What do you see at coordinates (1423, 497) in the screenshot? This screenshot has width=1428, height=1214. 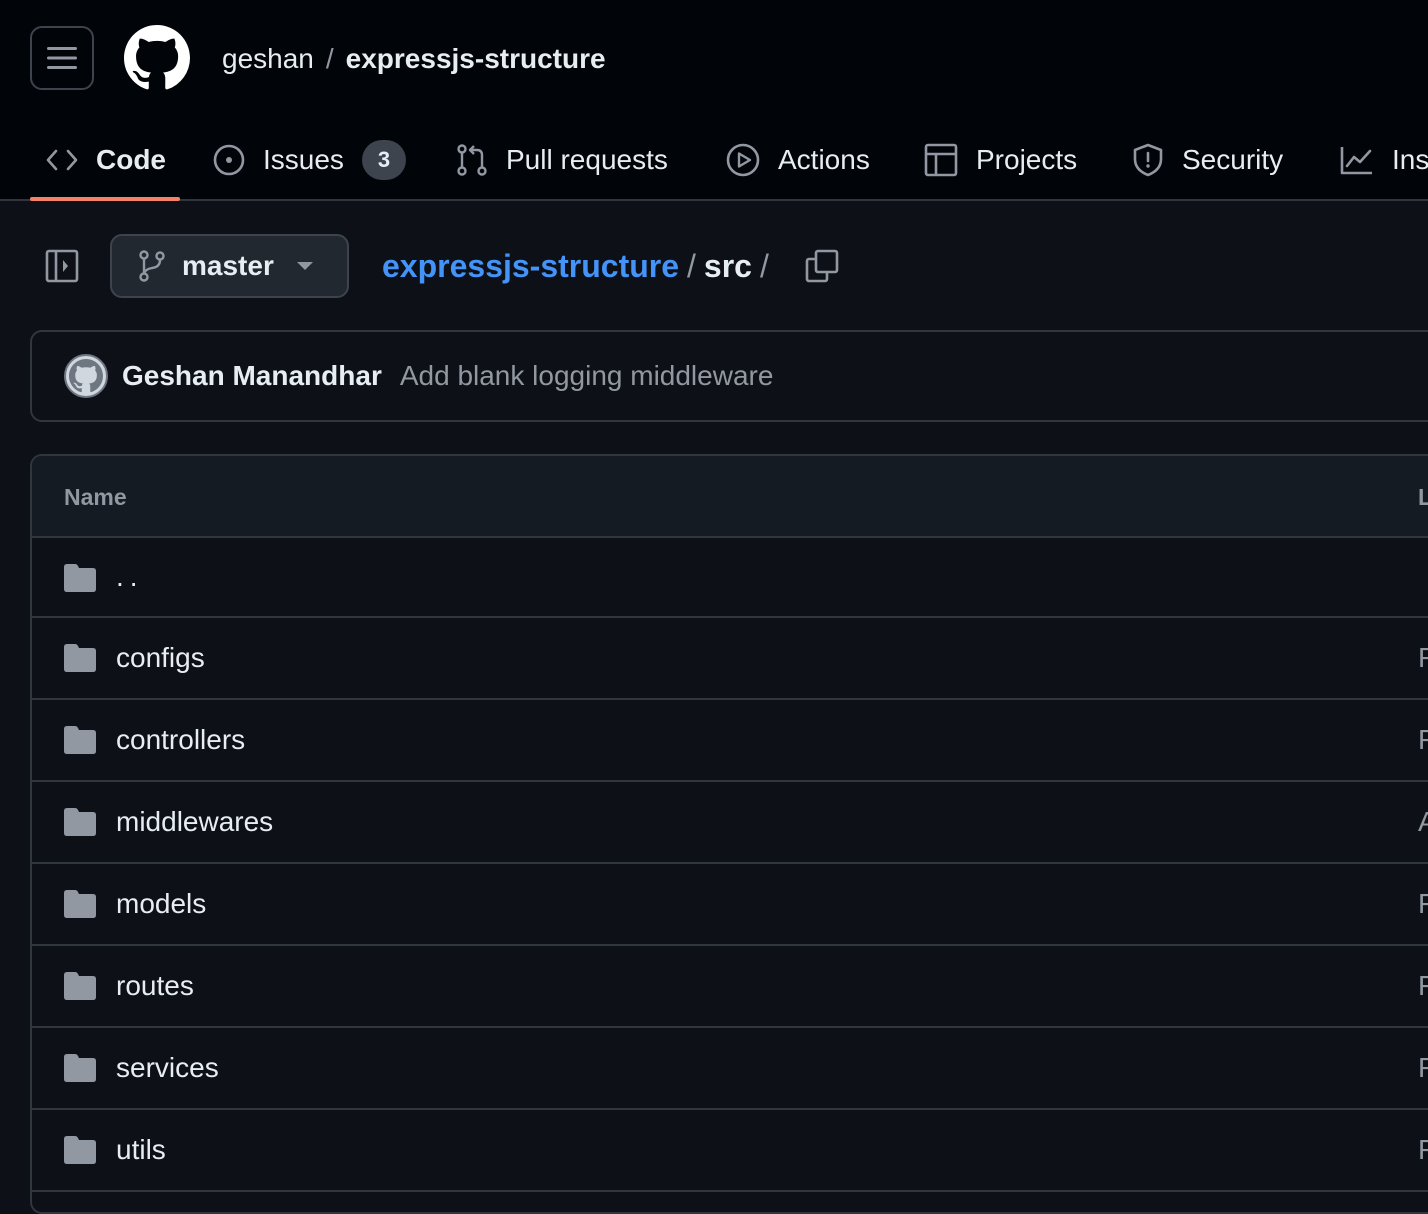 I see `column-header-last-commit: L` at bounding box center [1423, 497].